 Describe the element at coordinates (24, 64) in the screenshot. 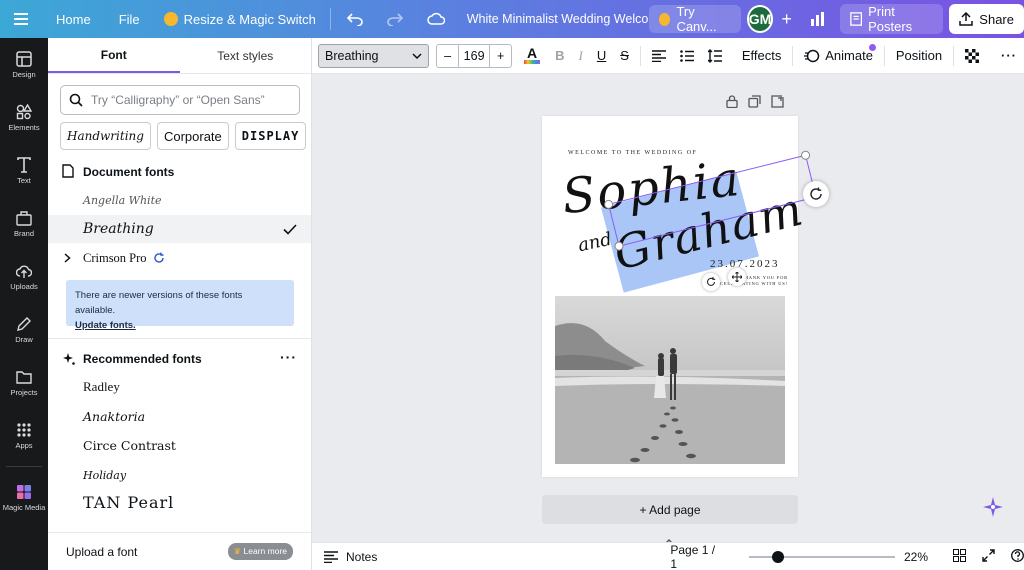

I see `rail-design: Design` at that location.